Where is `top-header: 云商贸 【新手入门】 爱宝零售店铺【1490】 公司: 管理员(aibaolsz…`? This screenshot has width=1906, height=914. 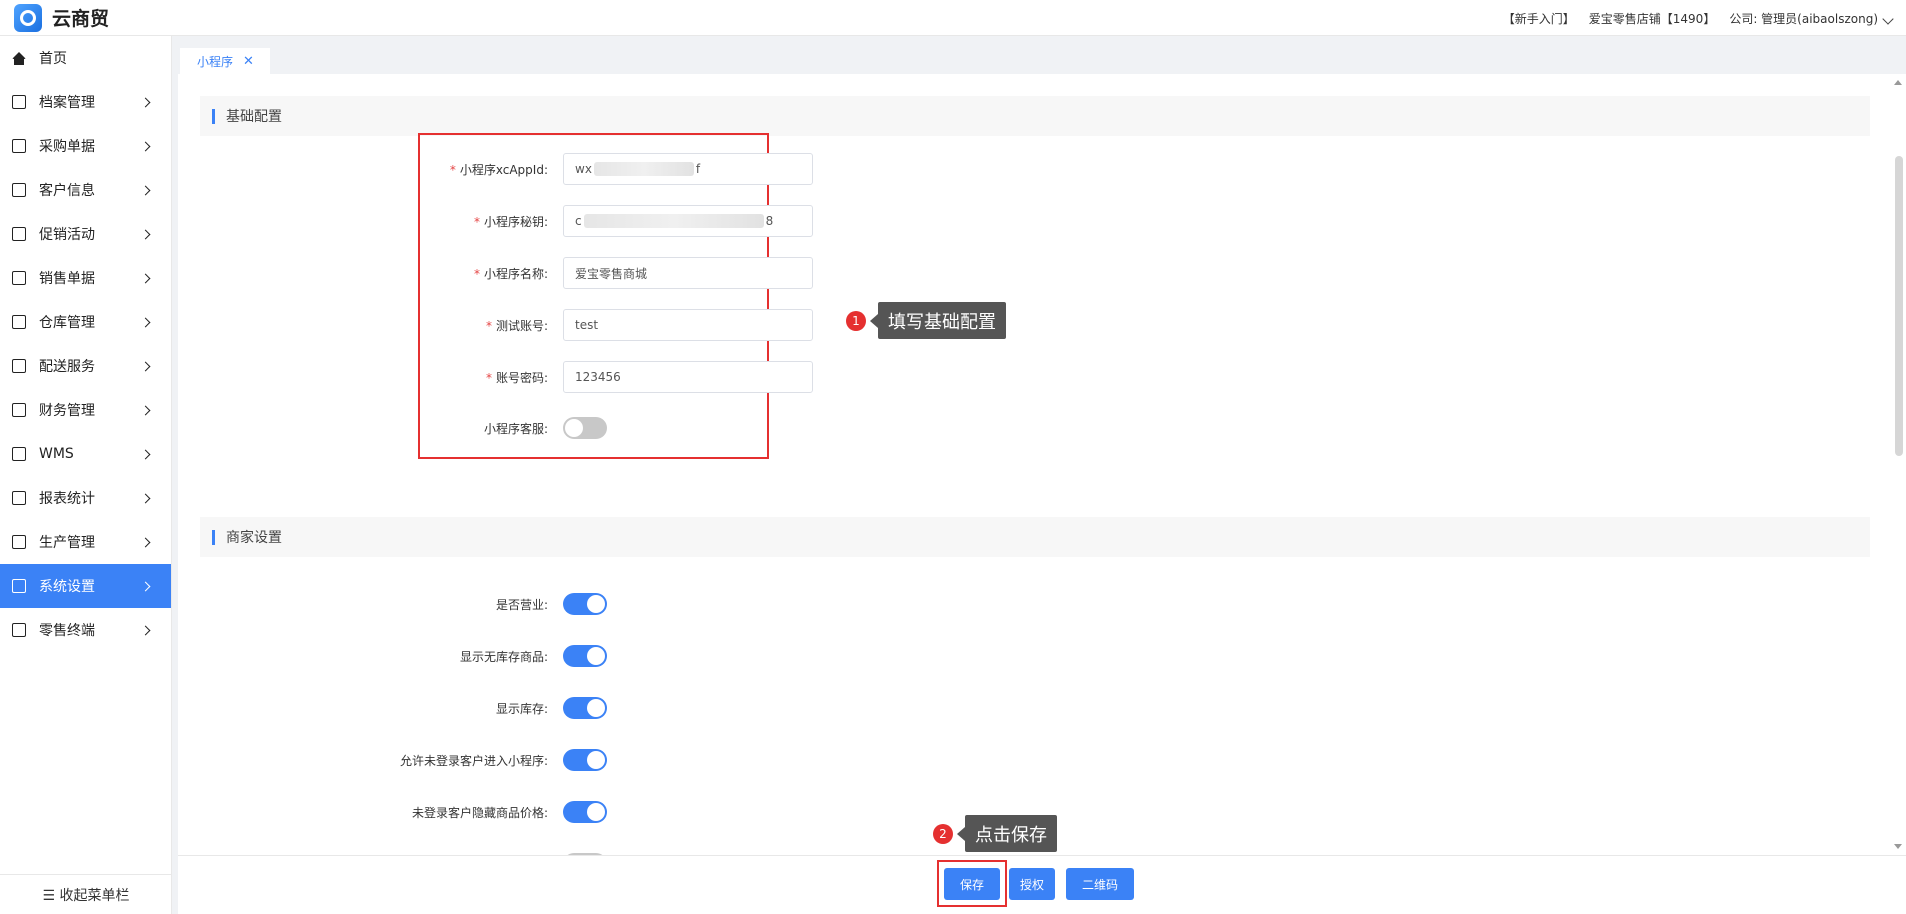 top-header: 云商贸 【新手入门】 爱宝零售店铺【1490】 公司: 管理员(aibaolsz… is located at coordinates (953, 18).